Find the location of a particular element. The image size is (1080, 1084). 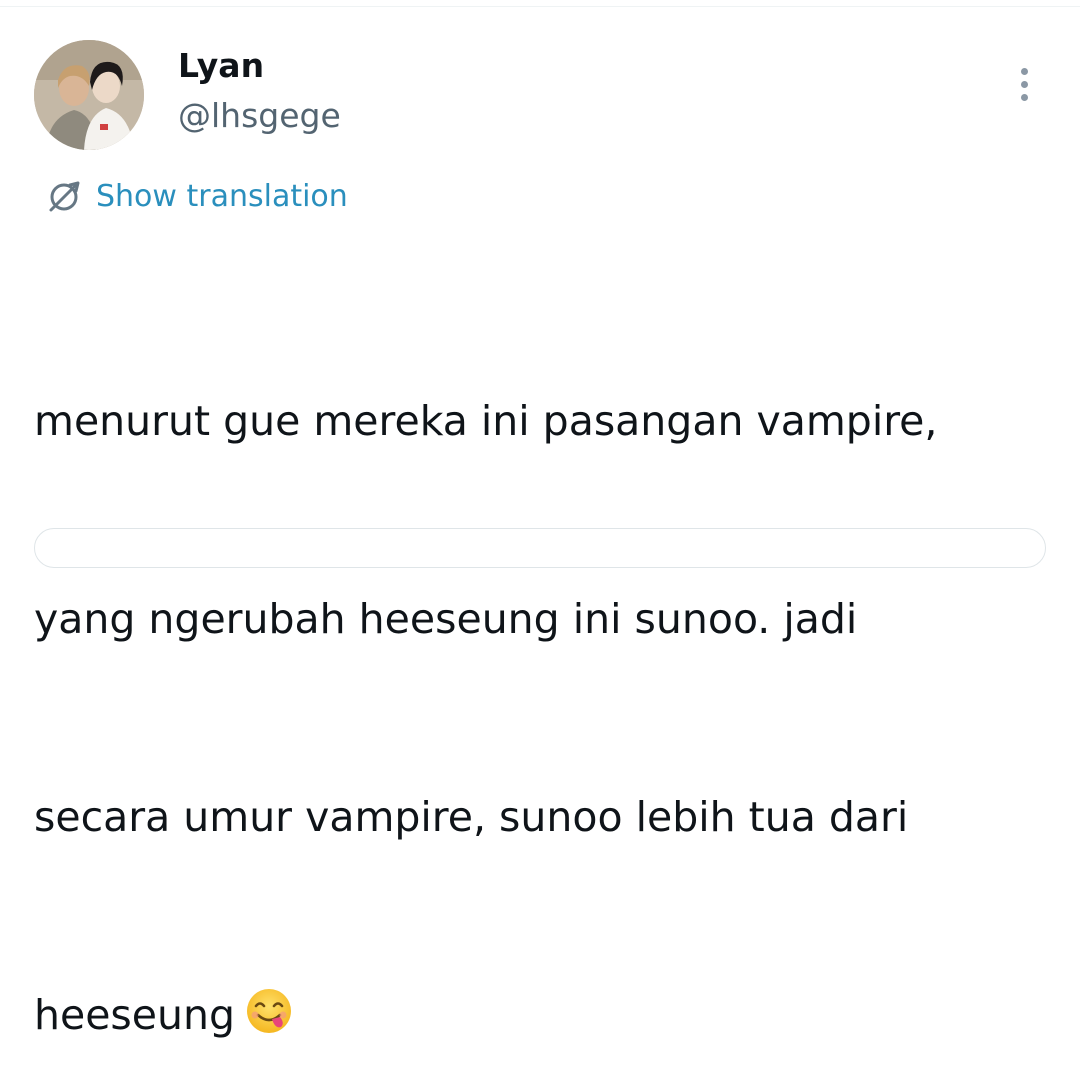

show-translation-label: Show translation is located at coordinates (222, 196).